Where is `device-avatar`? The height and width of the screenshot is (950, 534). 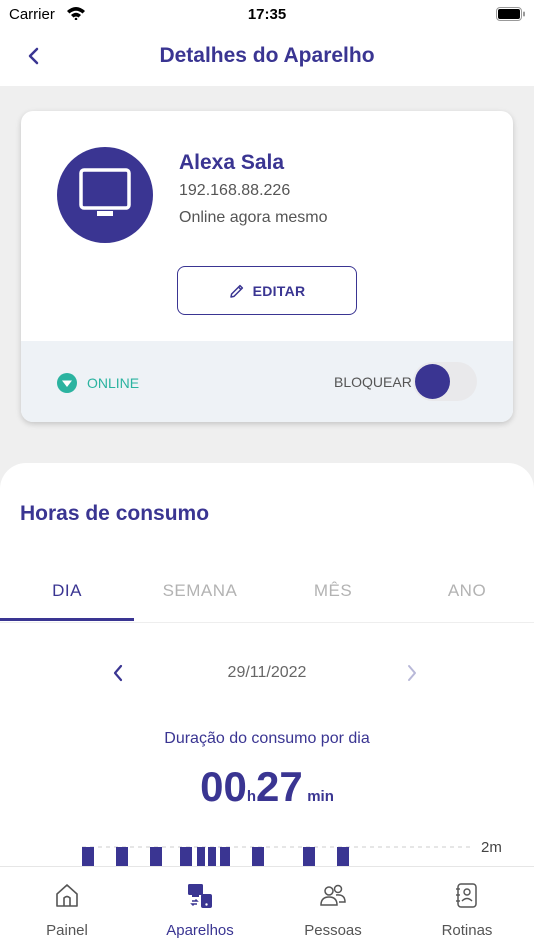 device-avatar is located at coordinates (105, 195).